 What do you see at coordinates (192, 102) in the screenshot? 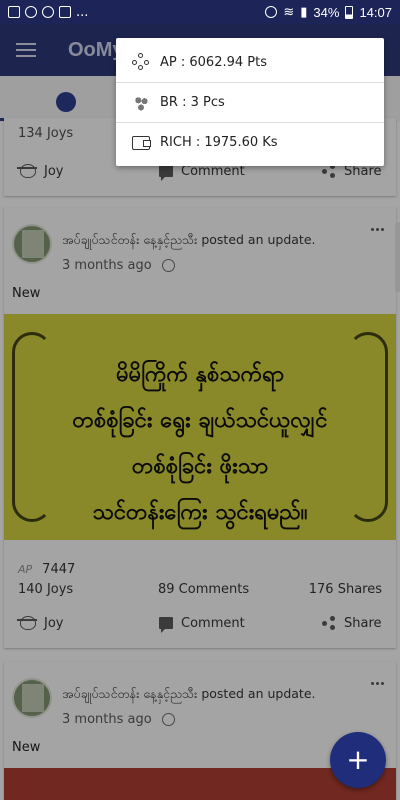
I see `menu-item-label: BR : 3 Pcs` at bounding box center [192, 102].